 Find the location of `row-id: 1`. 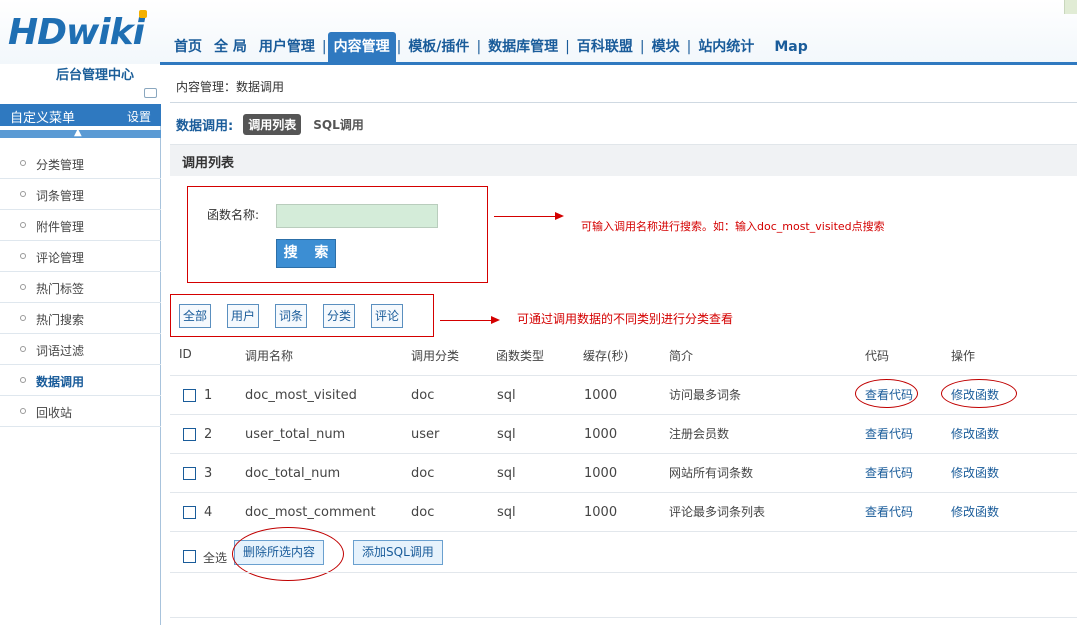

row-id: 1 is located at coordinates (208, 395).